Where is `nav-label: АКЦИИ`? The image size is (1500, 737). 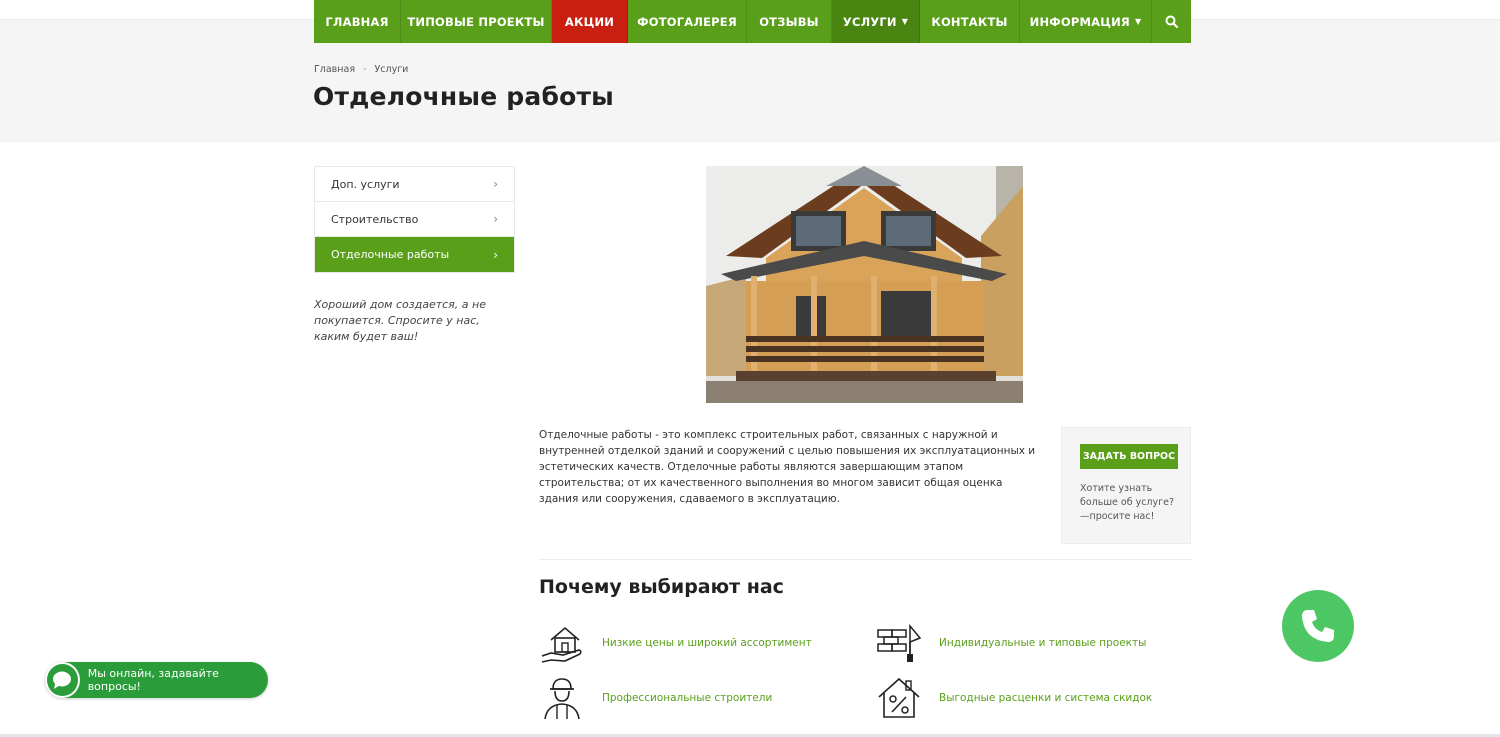
nav-label: АКЦИИ is located at coordinates (589, 21).